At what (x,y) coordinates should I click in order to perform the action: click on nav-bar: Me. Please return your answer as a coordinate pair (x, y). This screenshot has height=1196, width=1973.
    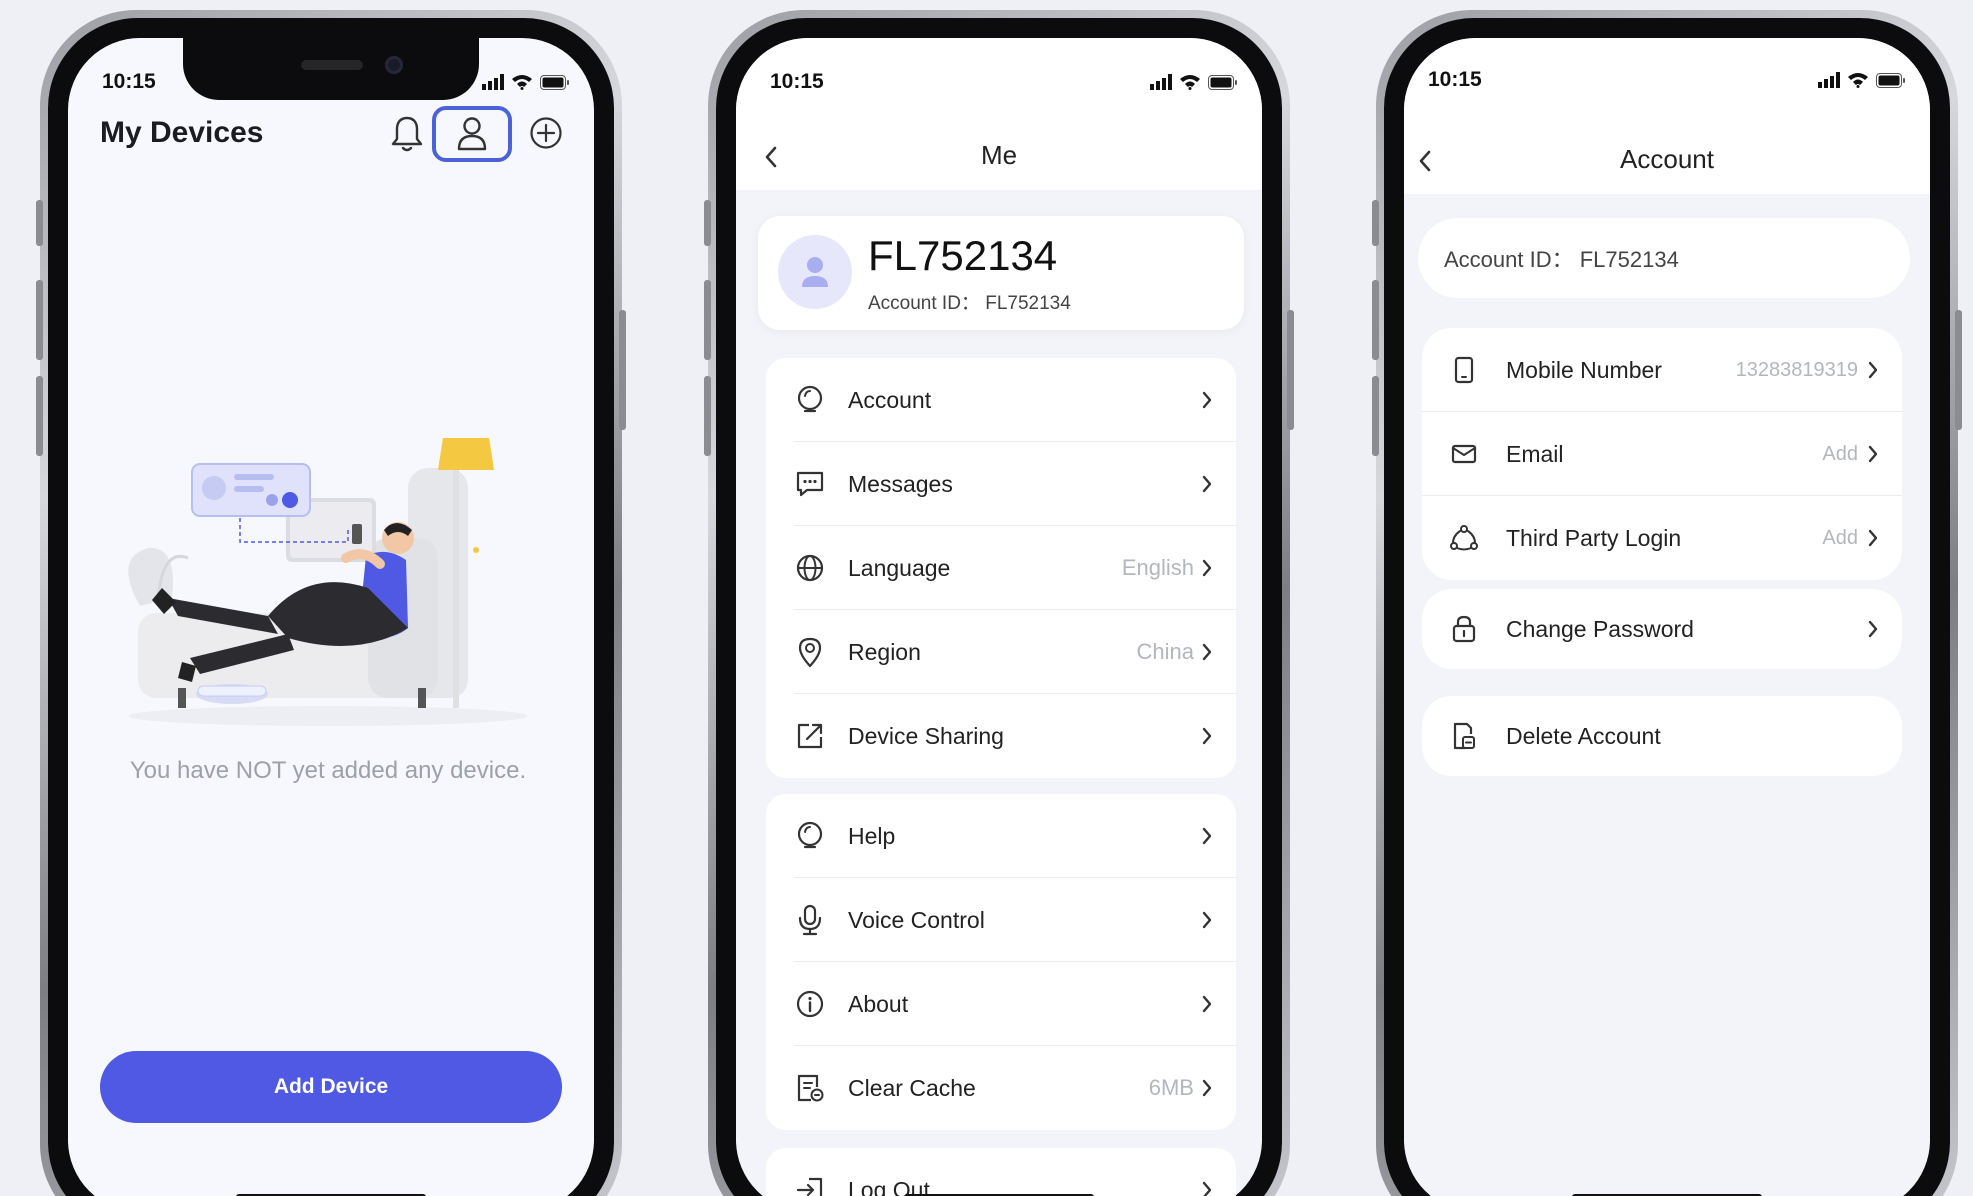
    Looking at the image, I should click on (999, 153).